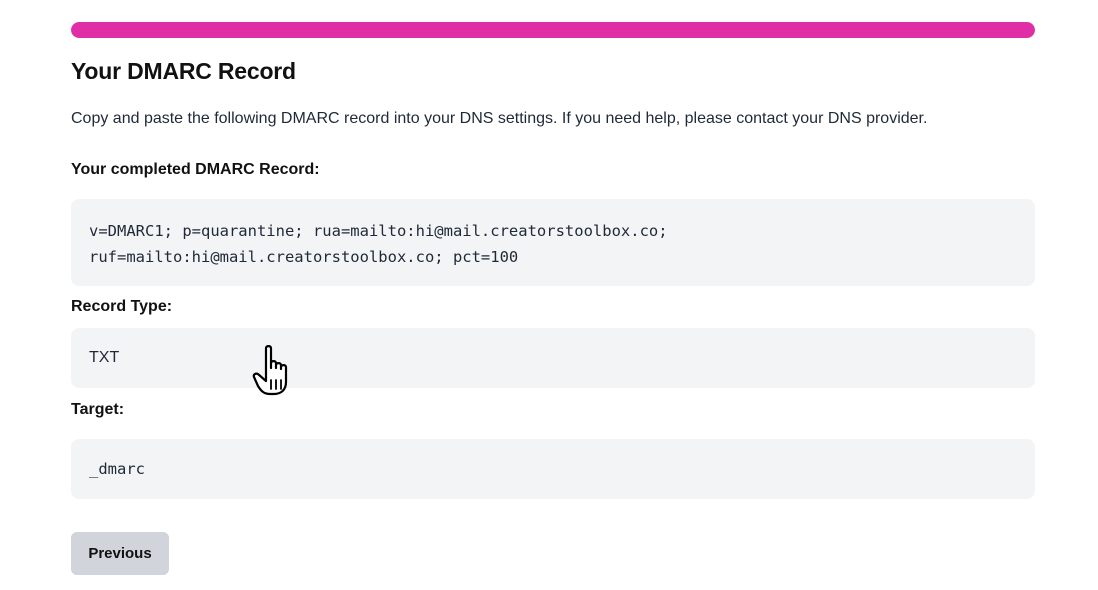  I want to click on record-type-value: TXT, so click(104, 357).